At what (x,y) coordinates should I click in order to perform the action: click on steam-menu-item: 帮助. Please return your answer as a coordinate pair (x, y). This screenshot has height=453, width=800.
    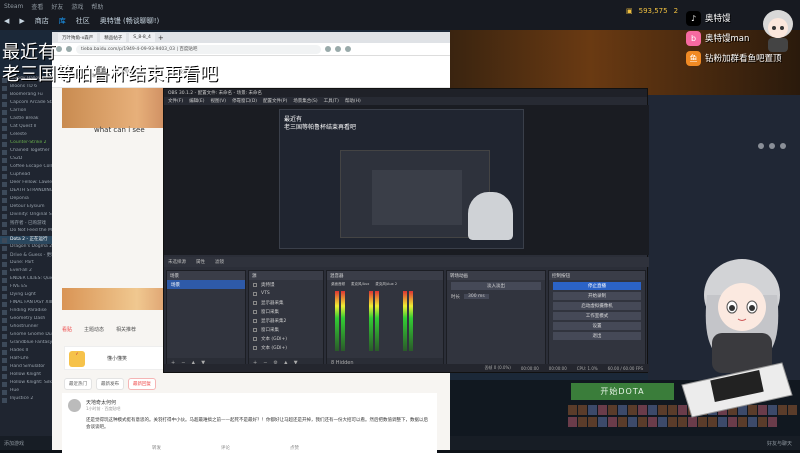
    Looking at the image, I should click on (97, 6).